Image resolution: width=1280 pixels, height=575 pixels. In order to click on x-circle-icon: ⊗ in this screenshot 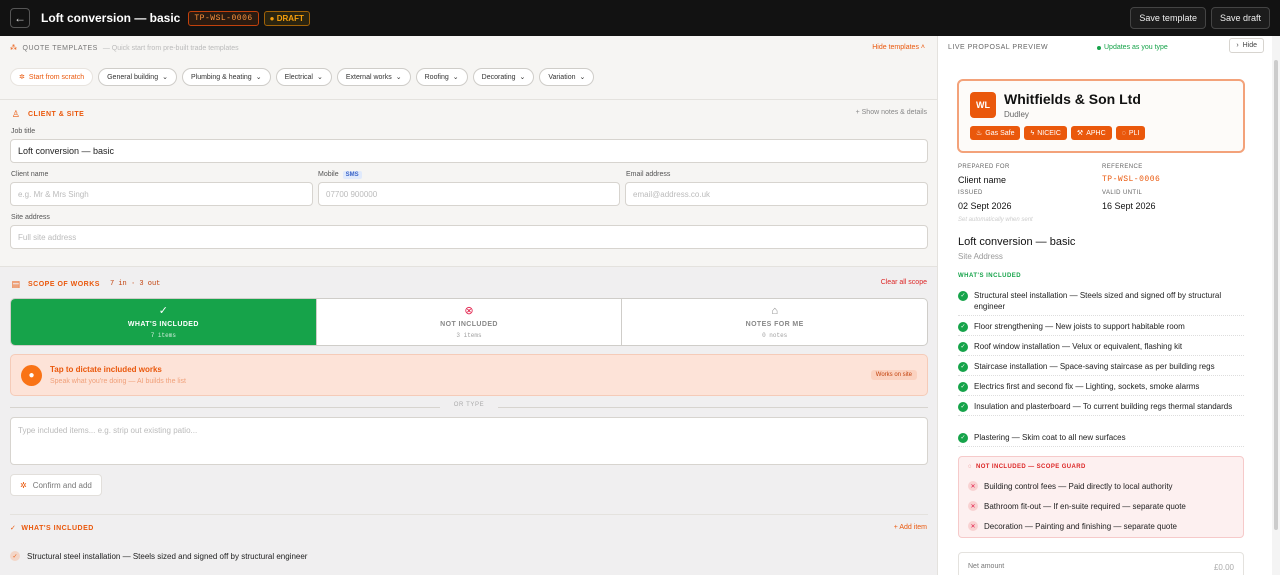, I will do `click(469, 310)`.